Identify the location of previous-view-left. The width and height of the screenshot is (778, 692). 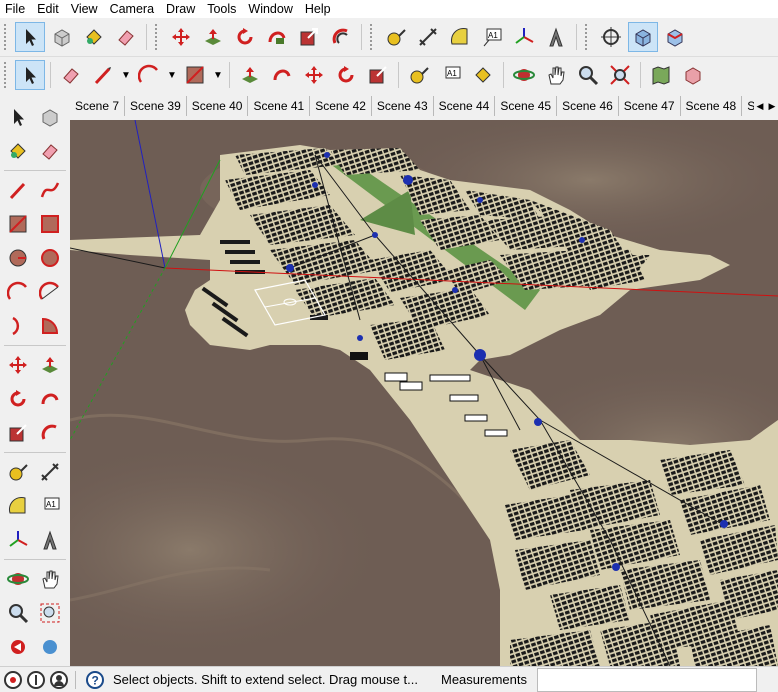
(18, 647).